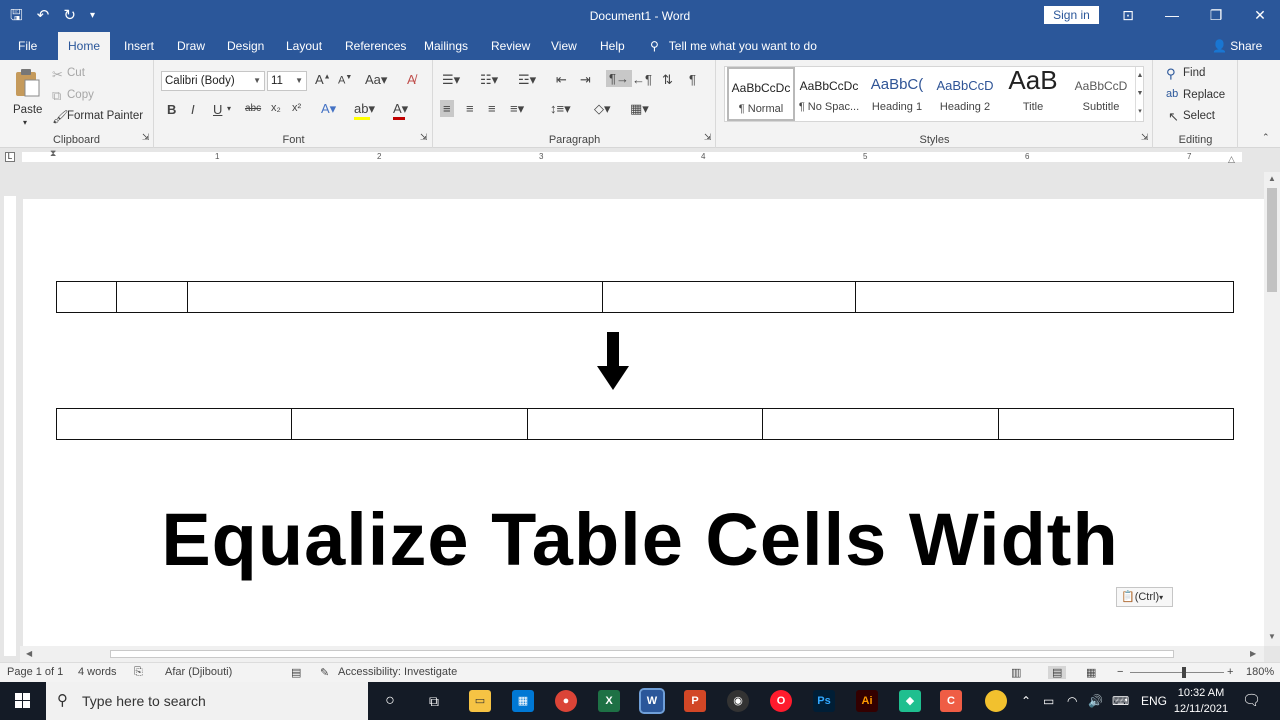  I want to click on increase-indent-icon: ⇥, so click(585, 80).